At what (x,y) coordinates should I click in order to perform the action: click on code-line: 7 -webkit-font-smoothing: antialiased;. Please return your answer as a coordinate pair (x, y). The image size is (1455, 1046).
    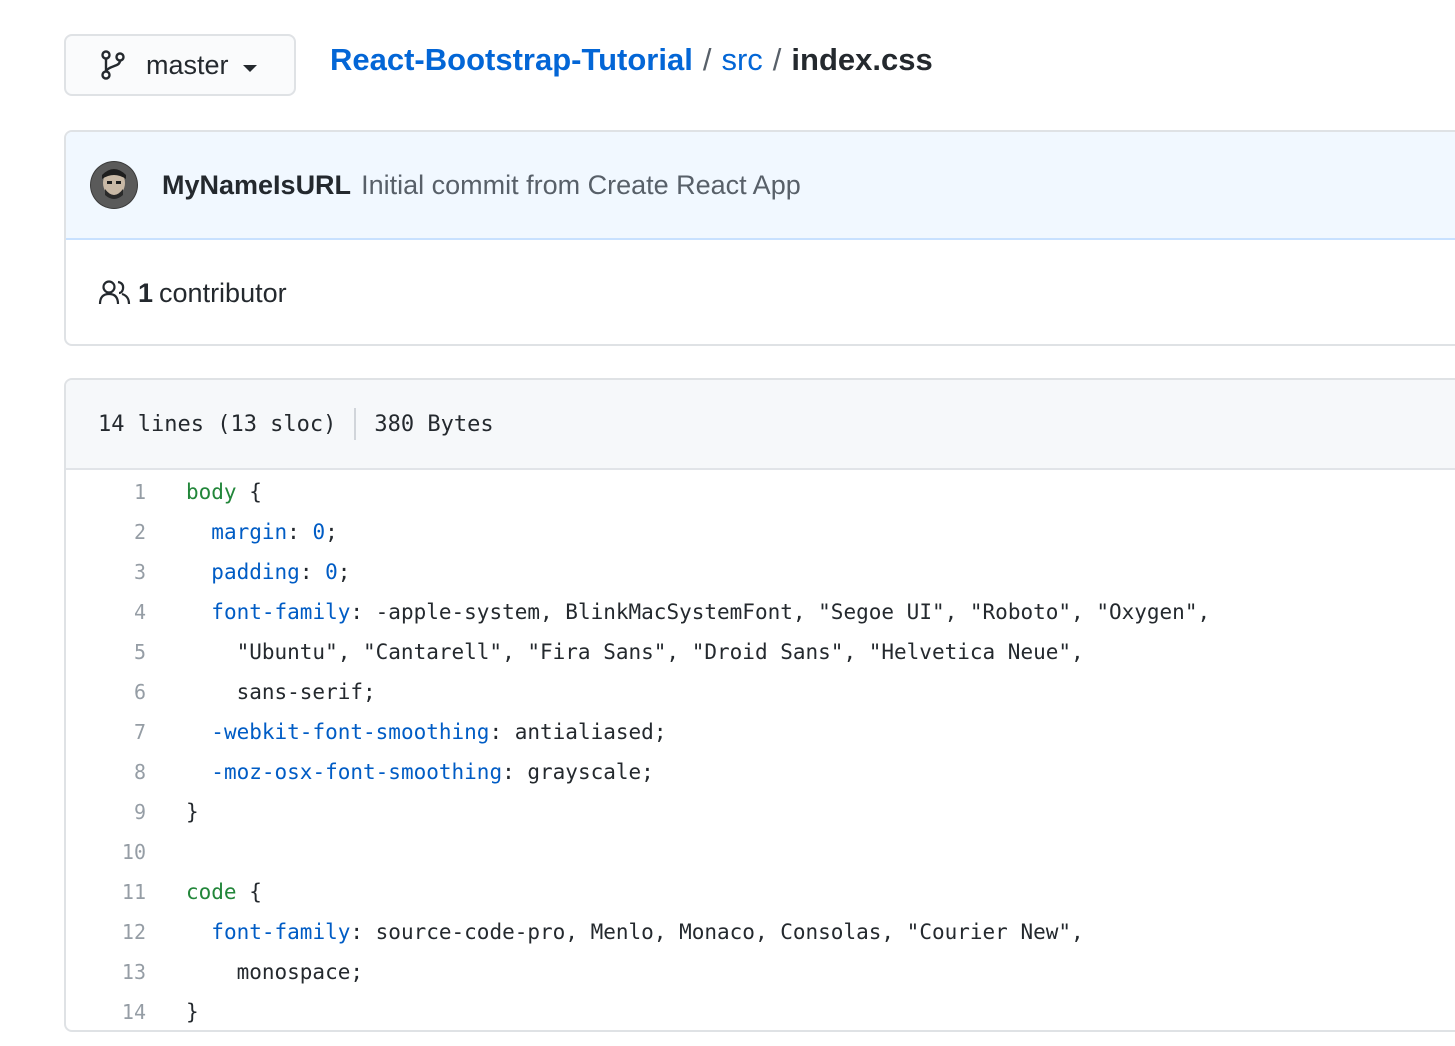
    Looking at the image, I should click on (638, 732).